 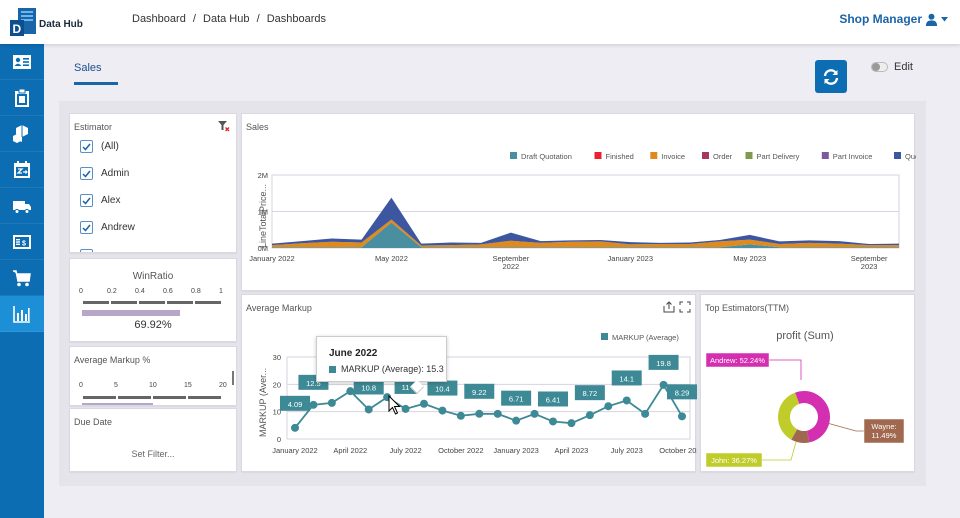 I want to click on breadcrumb-dashboard: Dashboard, so click(x=159, y=19).